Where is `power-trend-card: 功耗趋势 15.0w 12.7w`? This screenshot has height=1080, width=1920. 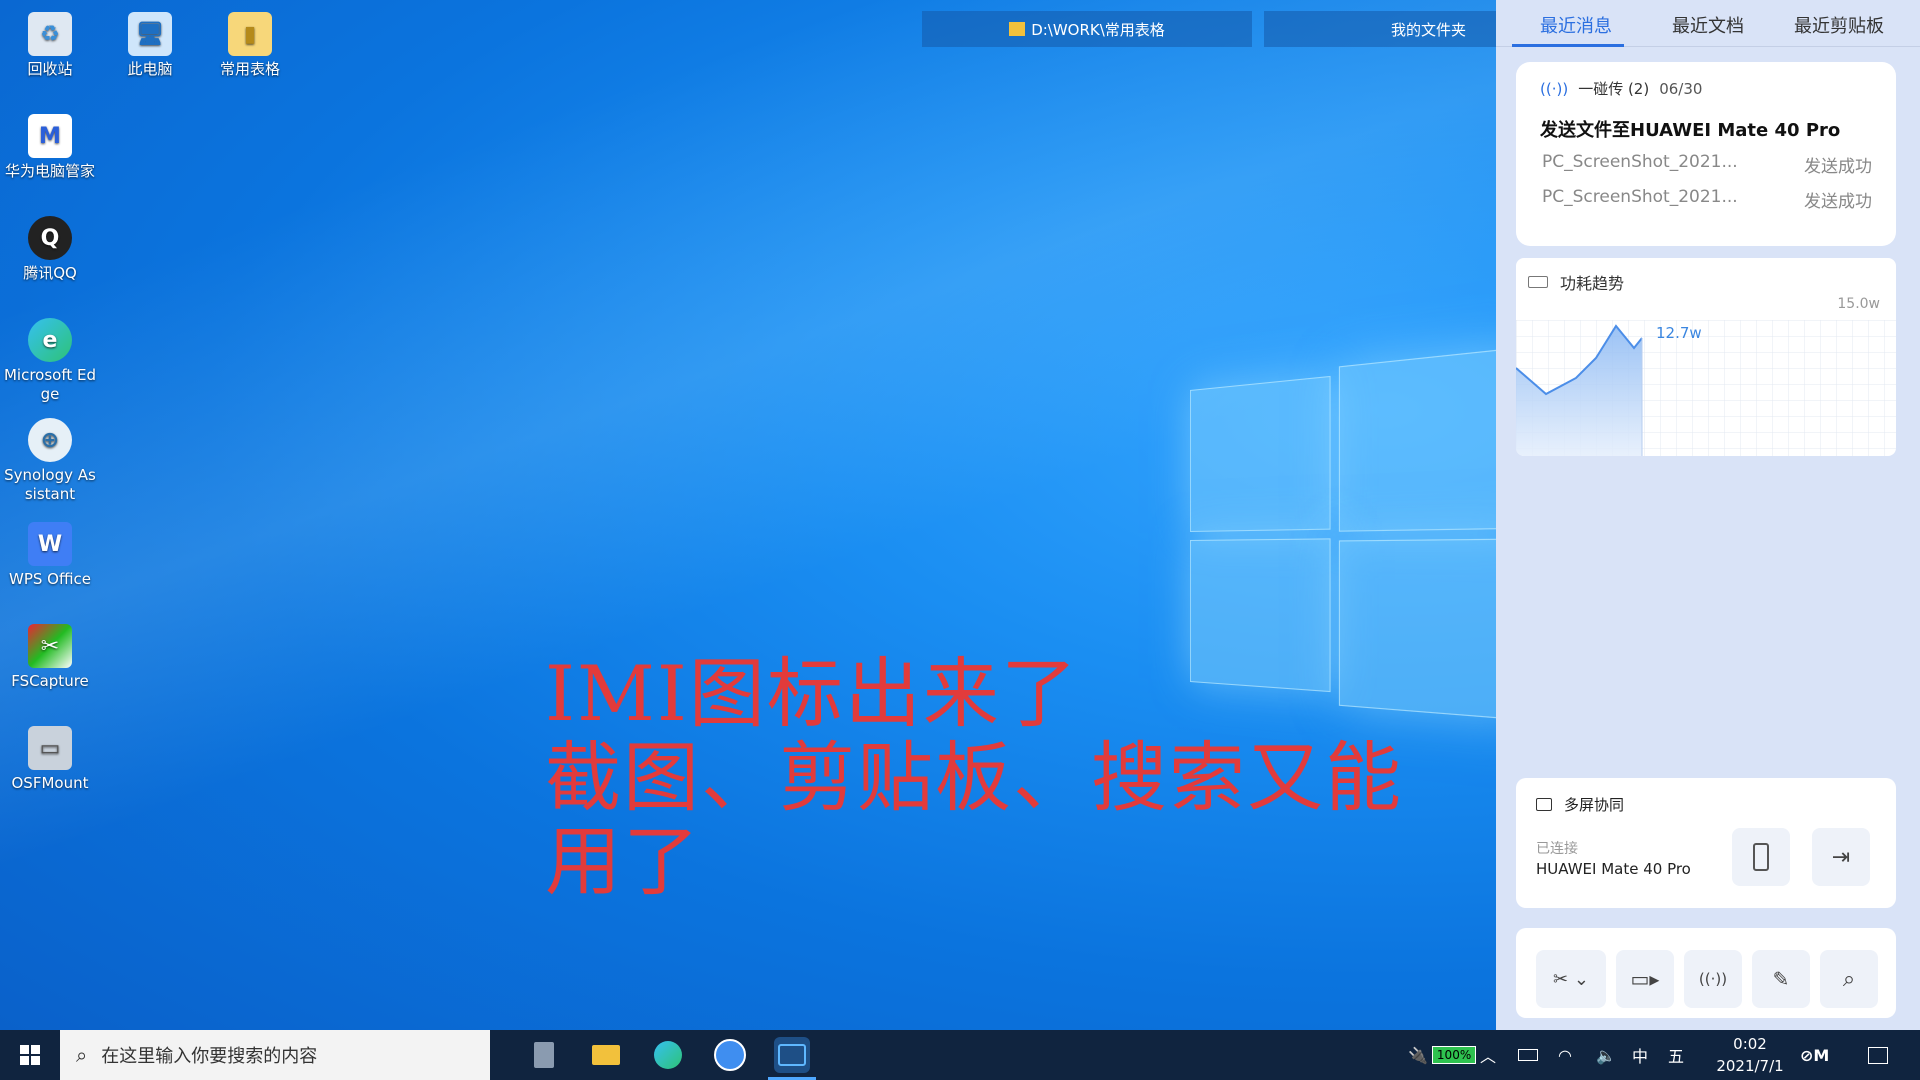
power-trend-card: 功耗趋势 15.0w 12.7w is located at coordinates (1706, 357).